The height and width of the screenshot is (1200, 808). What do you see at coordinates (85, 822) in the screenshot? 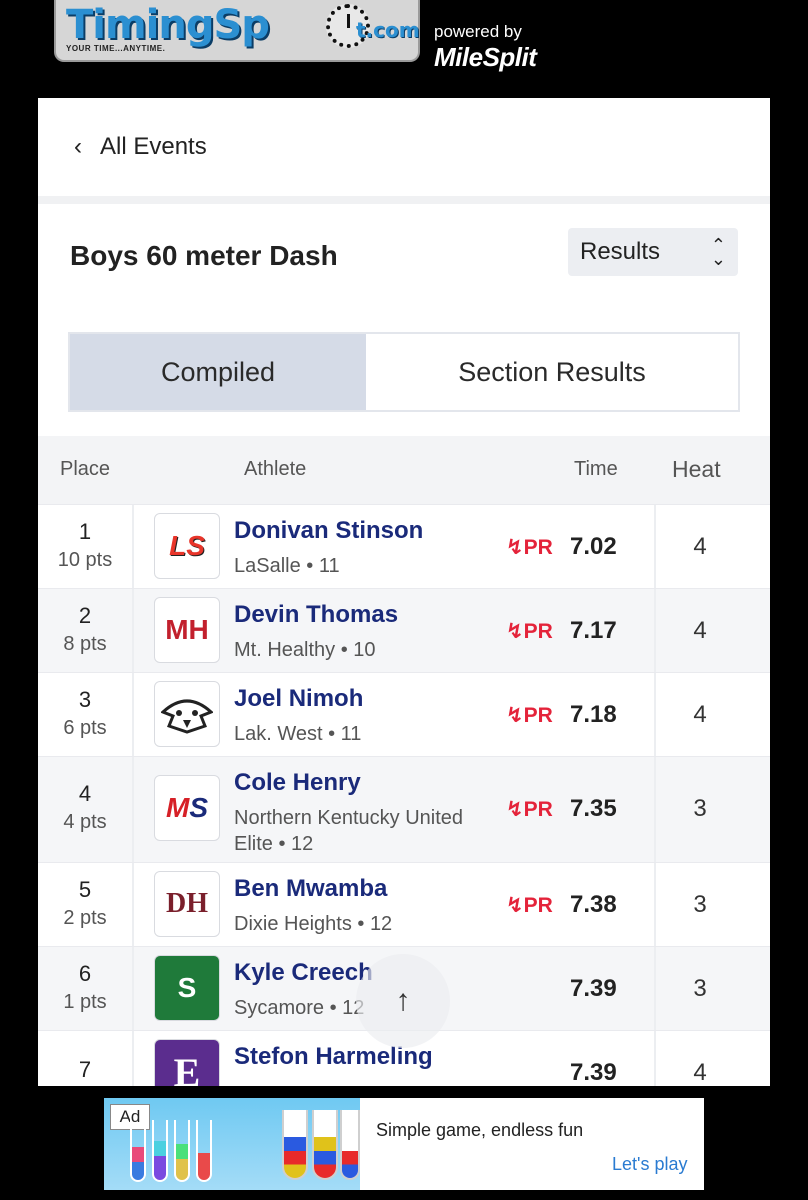
I see `points: 4 pts` at bounding box center [85, 822].